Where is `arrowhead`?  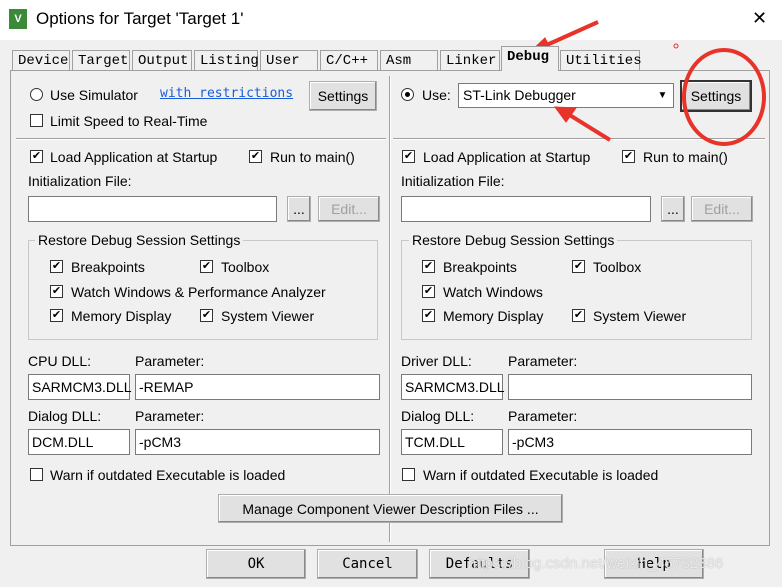
arrowhead is located at coordinates (565, 114).